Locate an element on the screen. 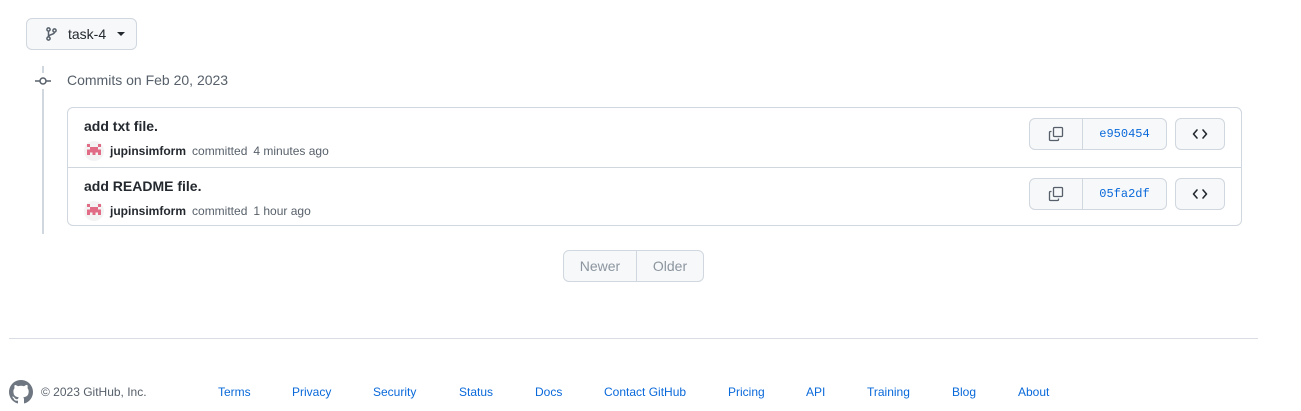 The width and height of the screenshot is (1301, 411). footer-link-about: About is located at coordinates (1033, 392).